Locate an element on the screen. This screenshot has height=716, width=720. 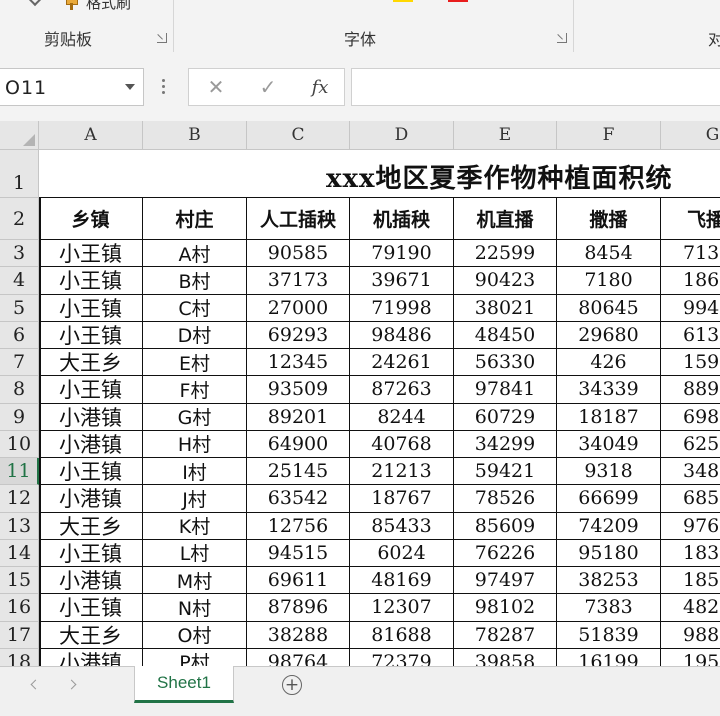
value-cell: 19577 is located at coordinates (690, 657).